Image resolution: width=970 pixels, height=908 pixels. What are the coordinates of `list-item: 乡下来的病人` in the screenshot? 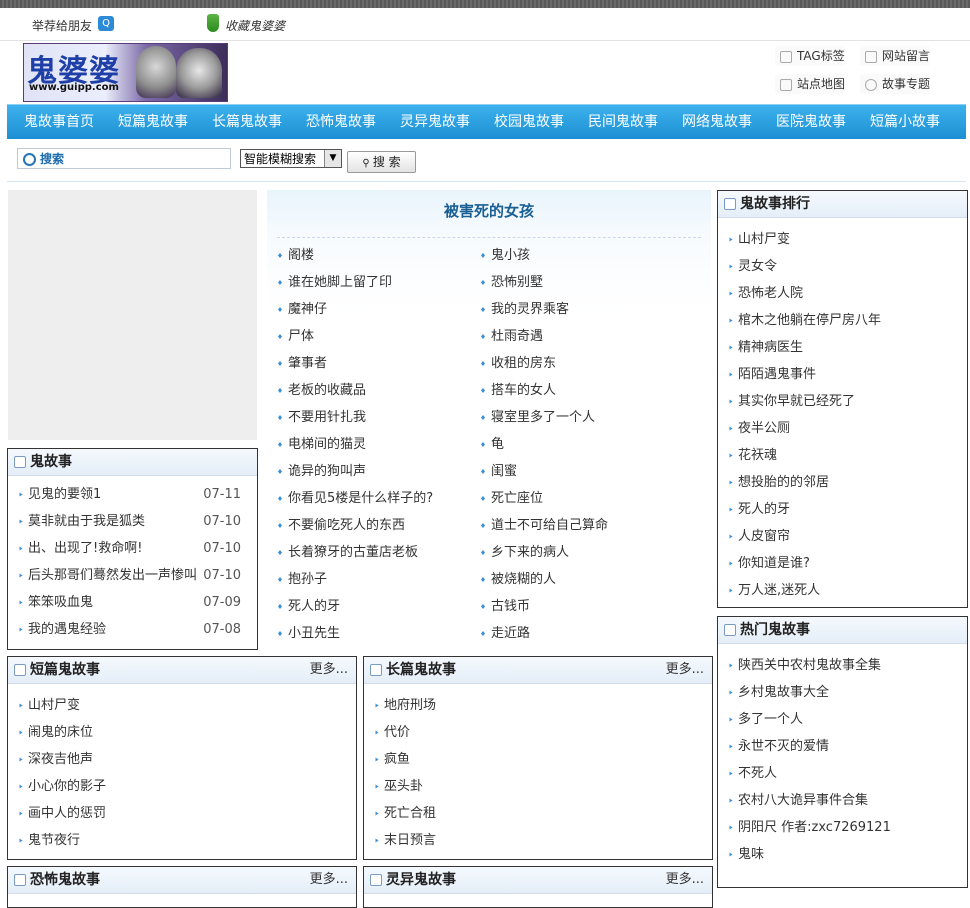 It's located at (539, 552).